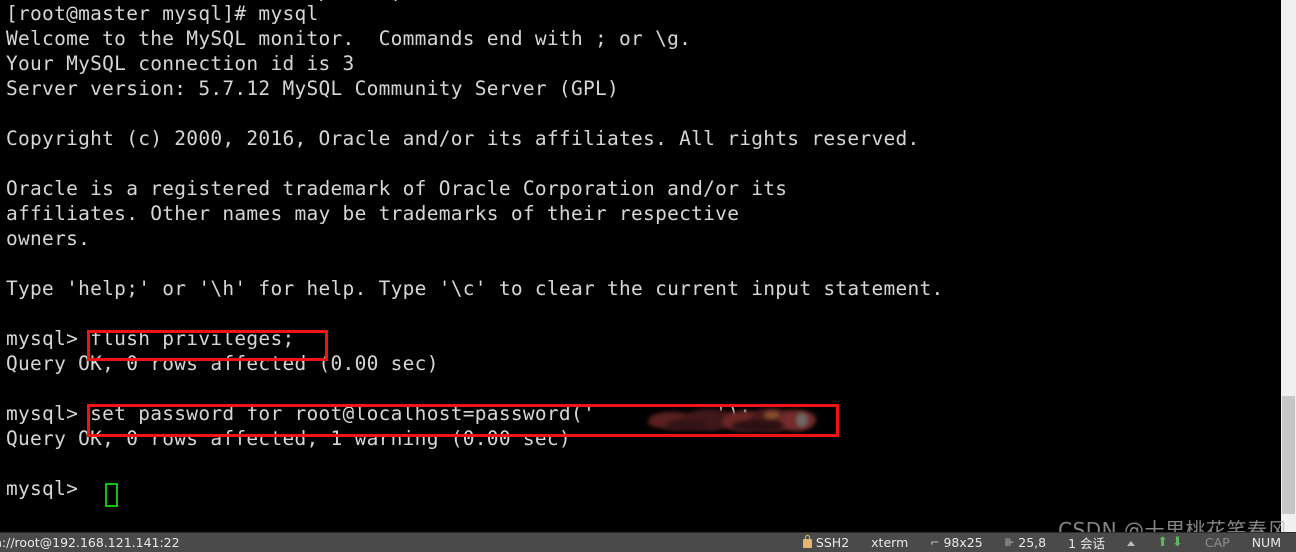 The width and height of the screenshot is (1296, 552). I want to click on terminal-cursor, so click(111, 495).